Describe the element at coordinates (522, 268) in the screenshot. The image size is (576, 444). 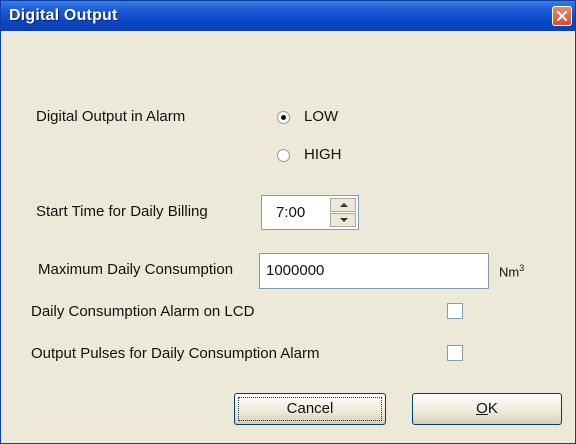
I see `unit-superscript: 3` at that location.